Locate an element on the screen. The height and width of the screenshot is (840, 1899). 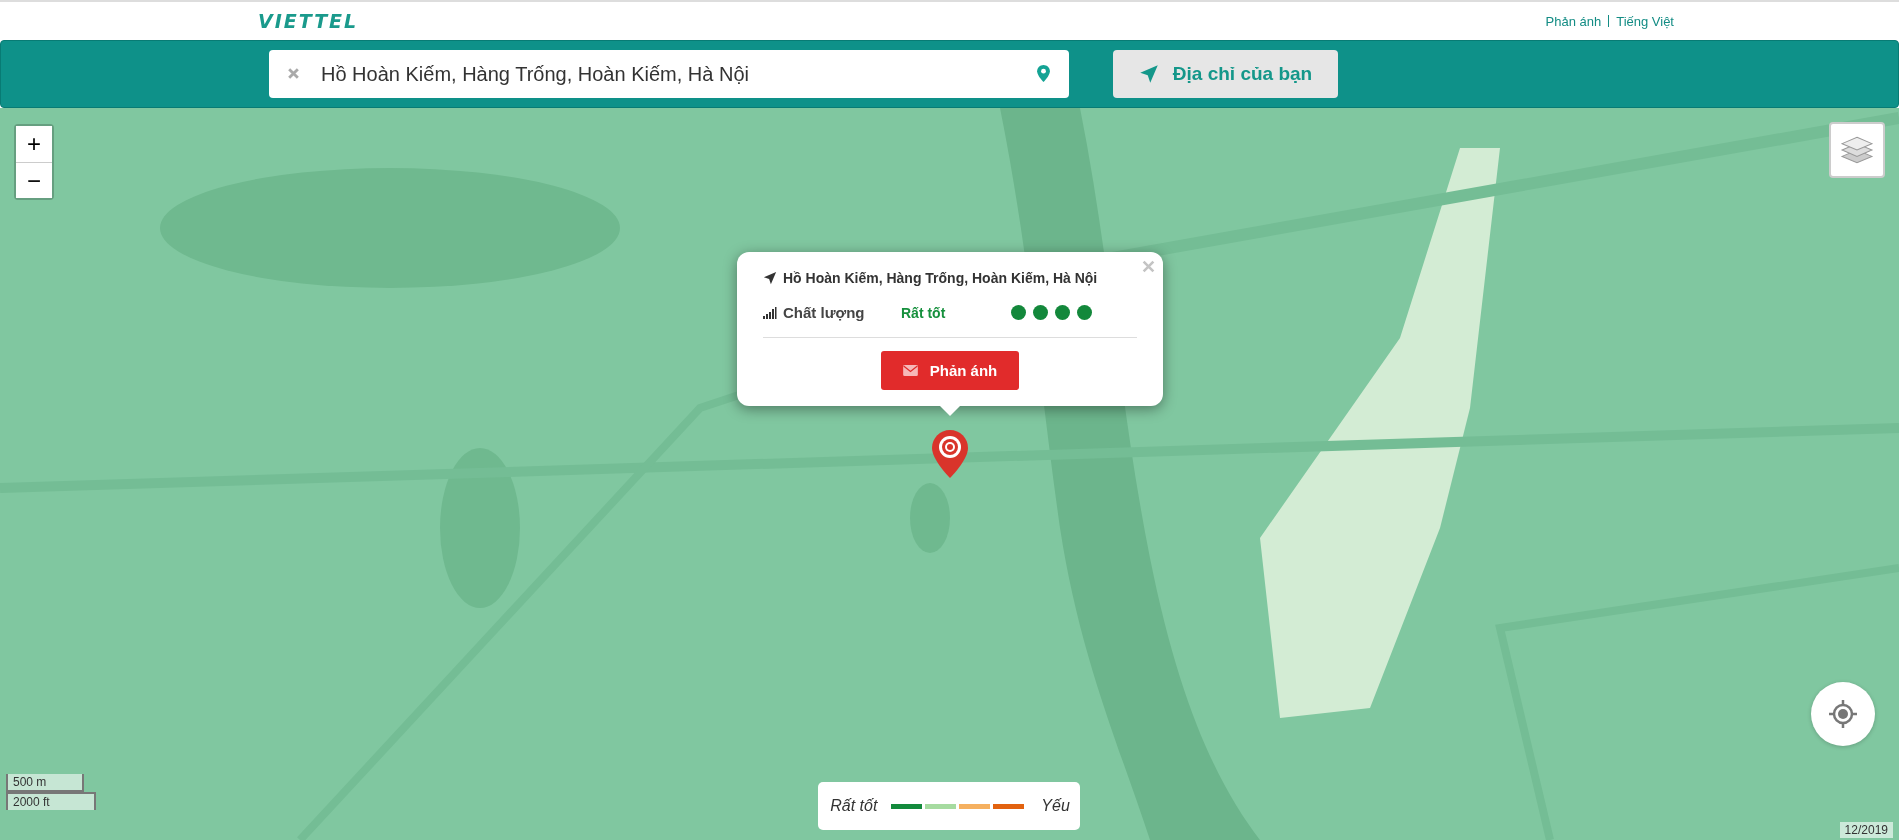
zoom-in-button: + is located at coordinates (34, 144).